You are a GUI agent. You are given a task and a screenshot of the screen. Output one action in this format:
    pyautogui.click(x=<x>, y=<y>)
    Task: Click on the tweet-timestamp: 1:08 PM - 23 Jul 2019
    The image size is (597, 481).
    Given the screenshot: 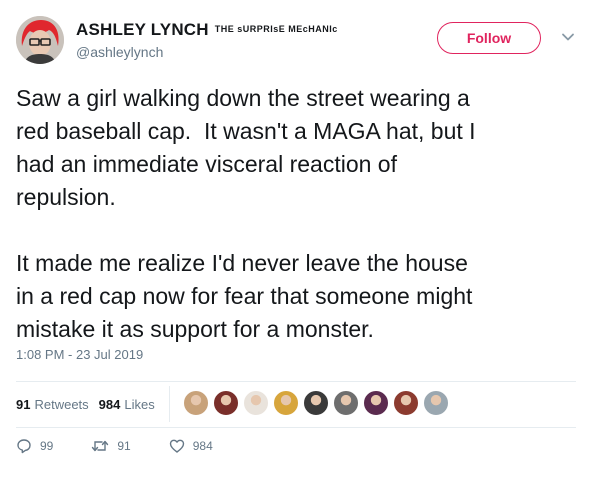 What is the action you would take?
    pyautogui.click(x=79, y=354)
    